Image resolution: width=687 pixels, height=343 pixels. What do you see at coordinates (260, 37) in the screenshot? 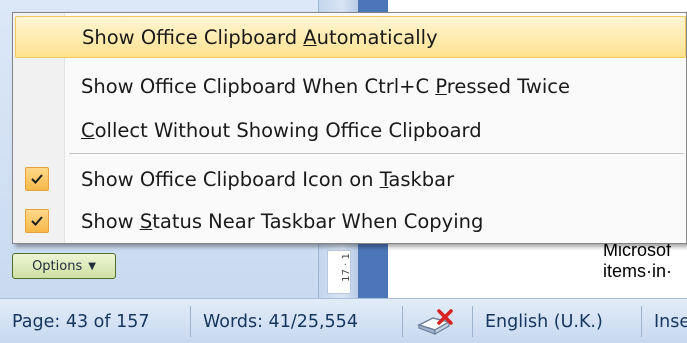
I see `menu-item-label: Show Office Clipboard Automatically` at bounding box center [260, 37].